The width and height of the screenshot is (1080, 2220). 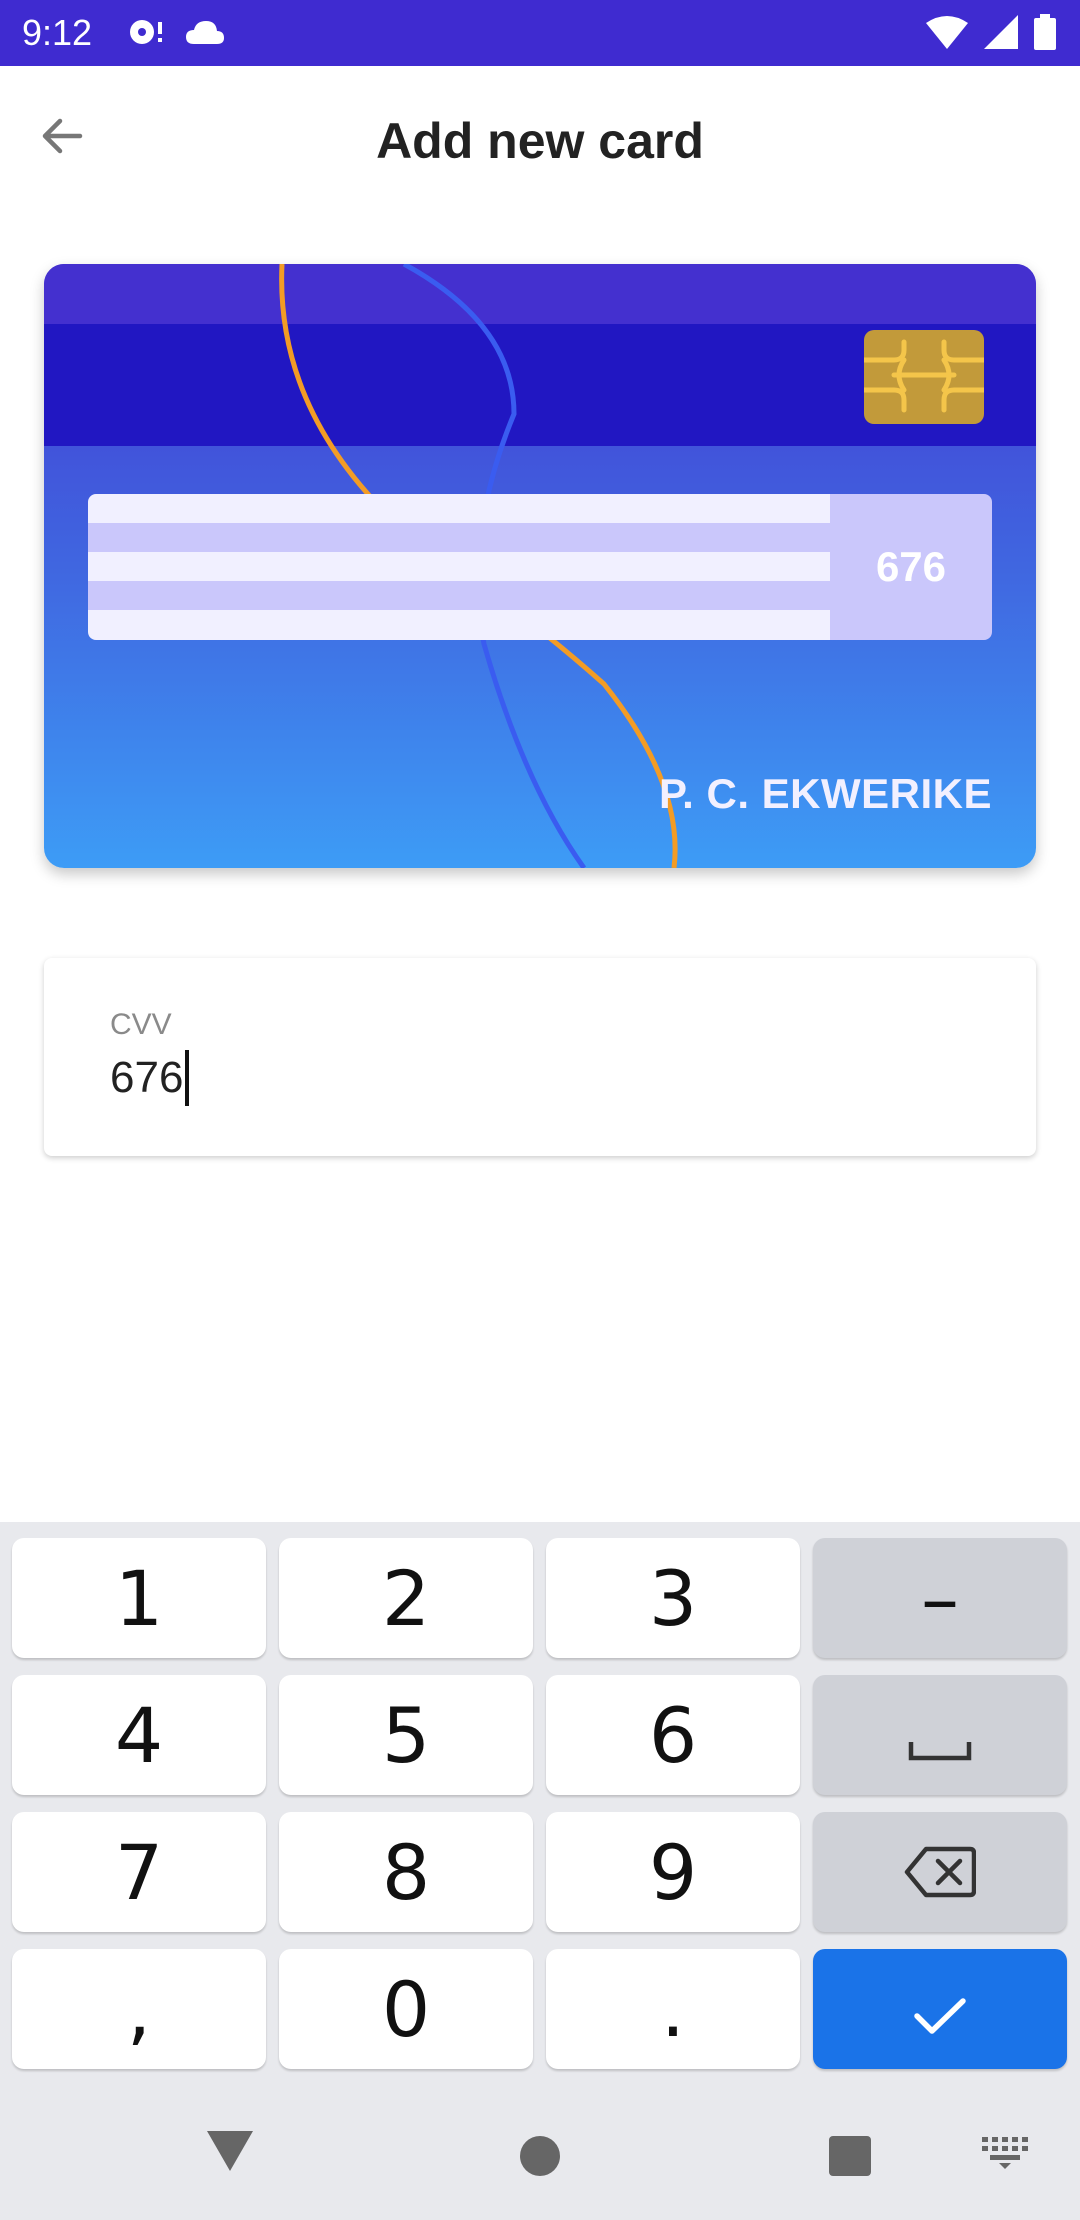 I want to click on status-time: 9:12, so click(x=57, y=32).